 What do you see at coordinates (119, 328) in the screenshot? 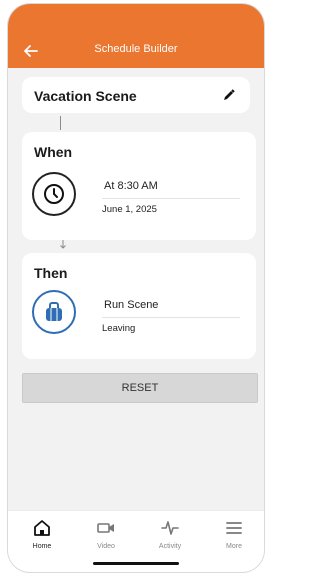
I see `scene-label: Leaving` at bounding box center [119, 328].